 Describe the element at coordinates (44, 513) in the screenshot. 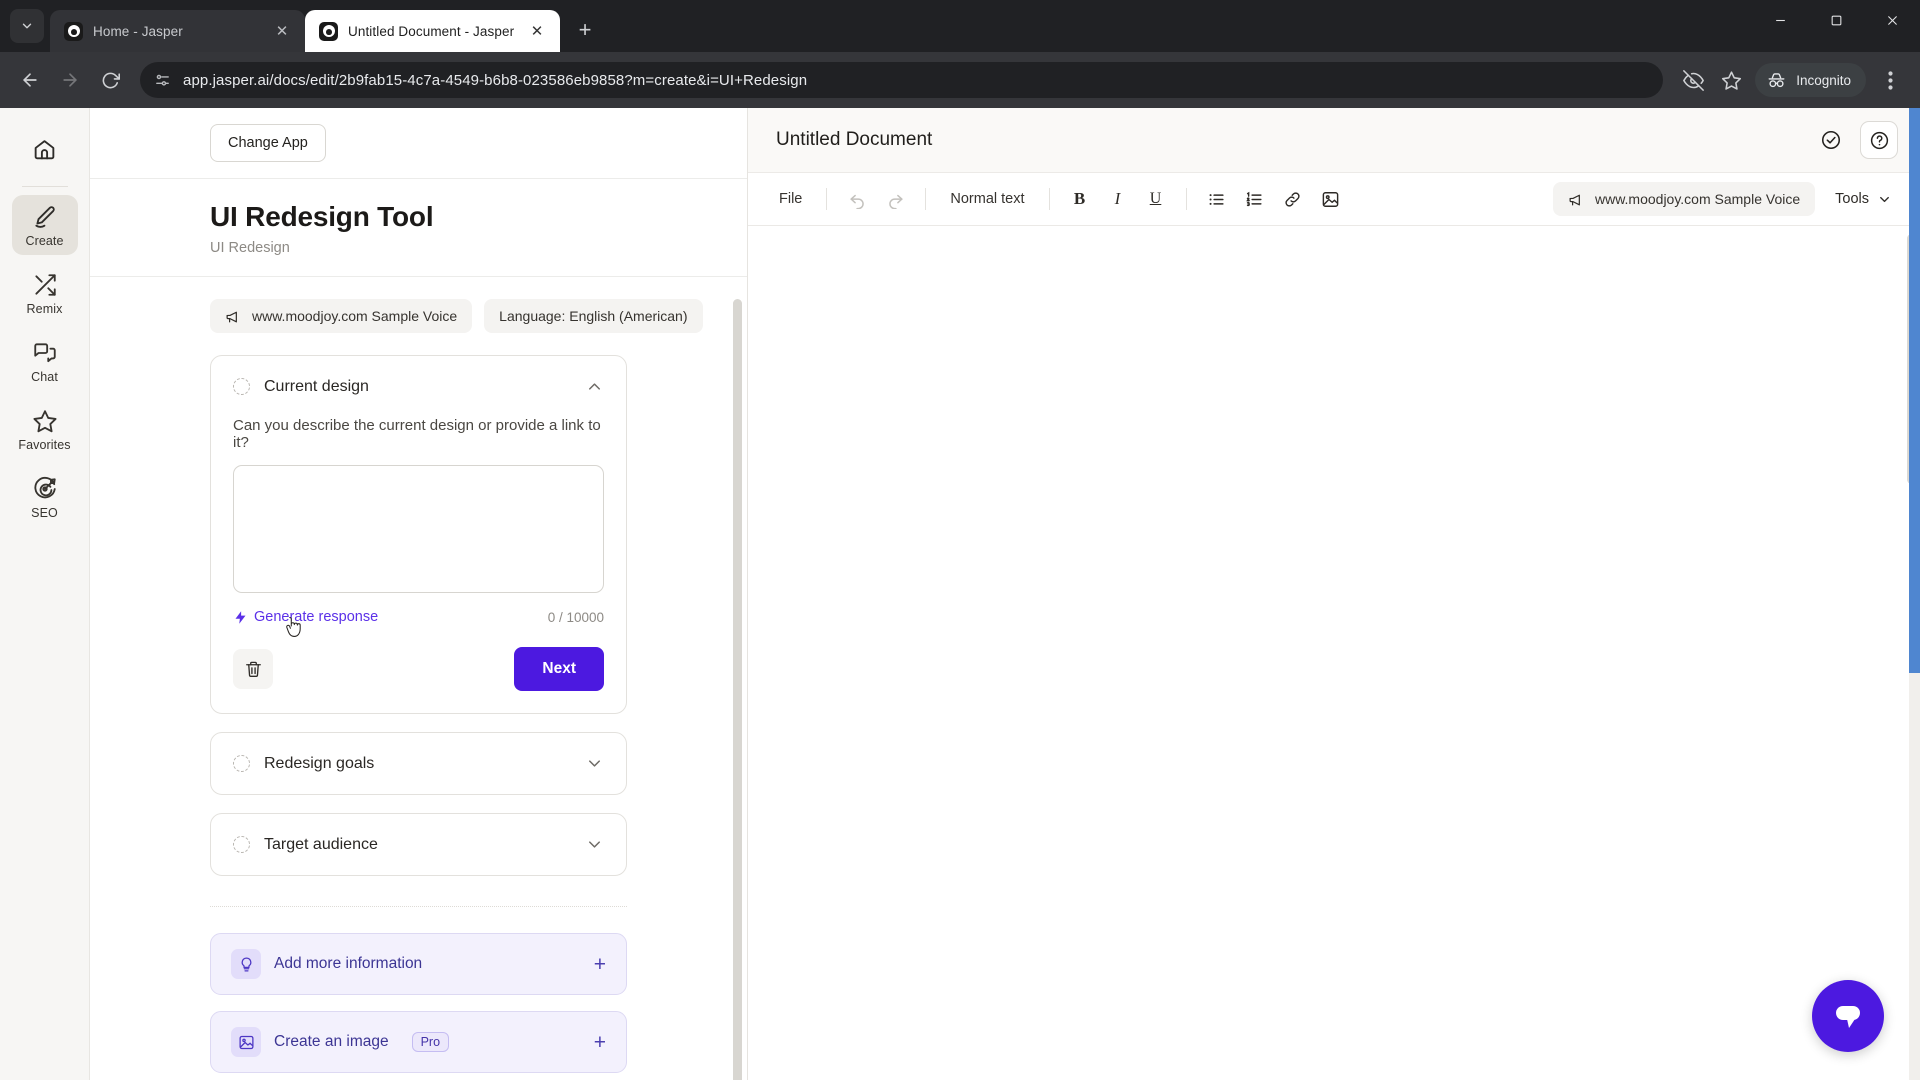

I see `sidebar-item-label: SEO` at that location.